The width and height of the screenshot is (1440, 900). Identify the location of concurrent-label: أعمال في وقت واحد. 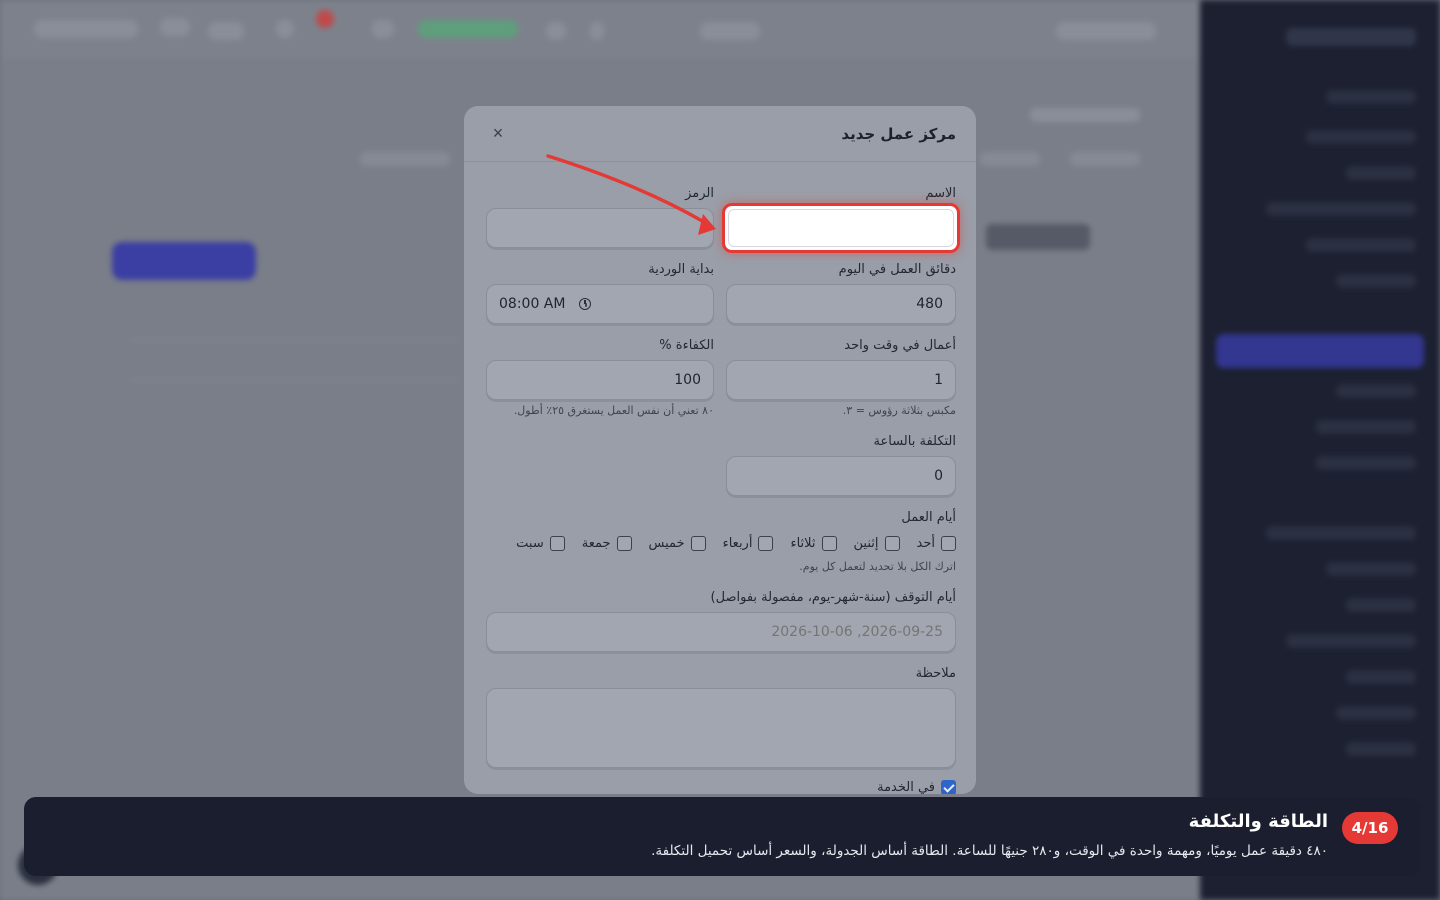
(900, 345).